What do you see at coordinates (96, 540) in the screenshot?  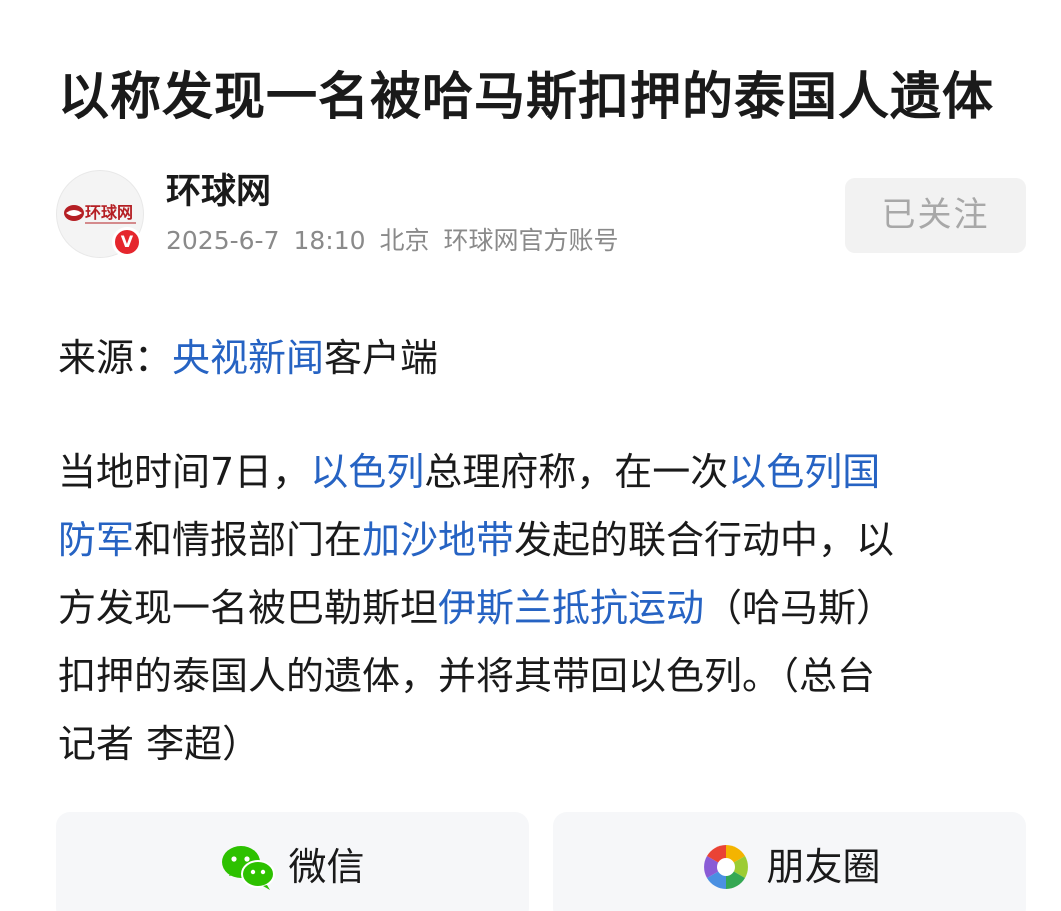 I see `link-idf-cont: 防军` at bounding box center [96, 540].